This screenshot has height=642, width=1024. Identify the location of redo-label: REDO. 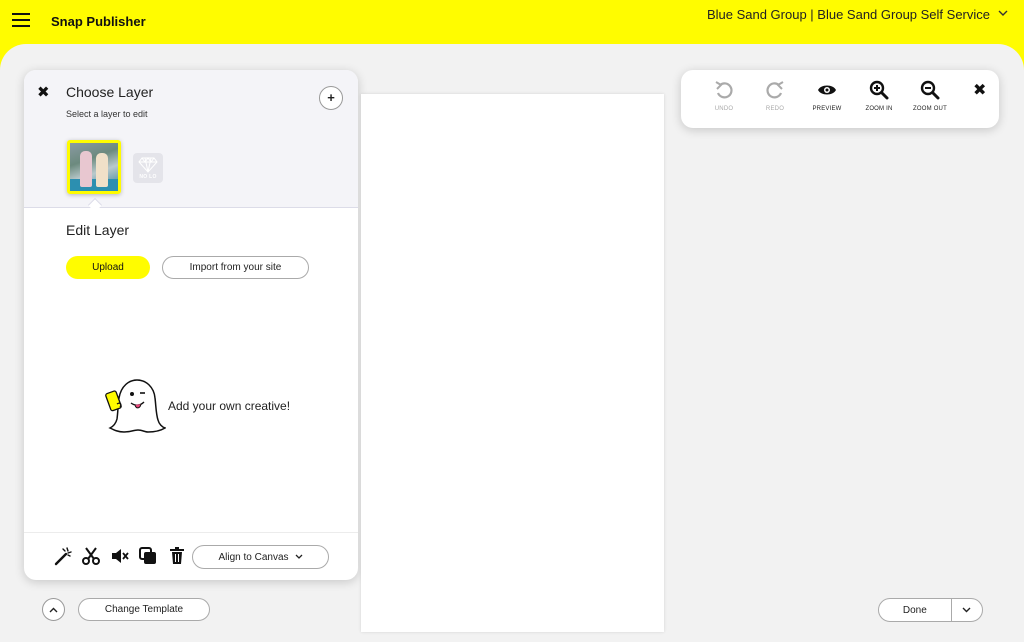
(775, 109).